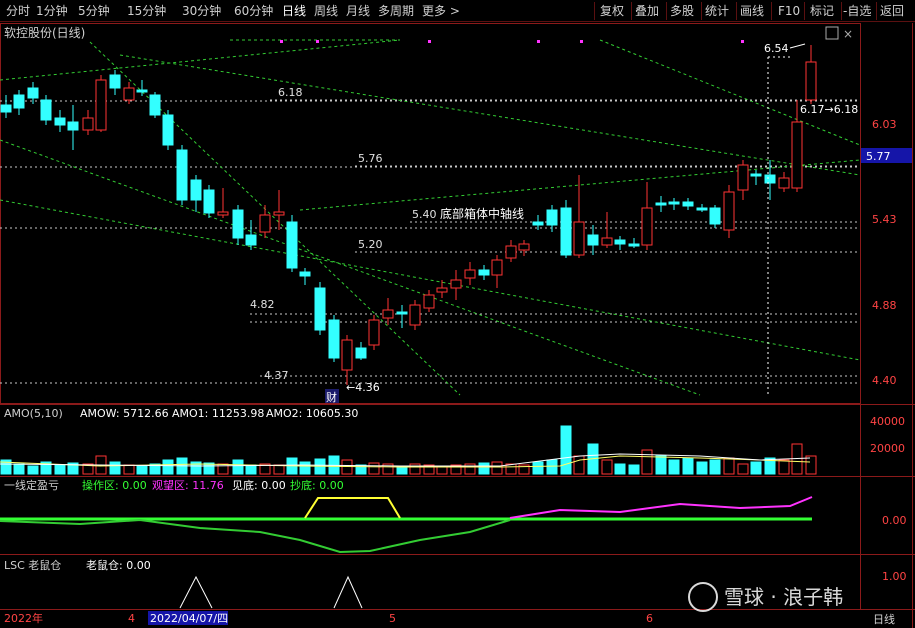 Image resolution: width=915 pixels, height=628 pixels. I want to click on ind1-yellow-signal, so click(352, 508).